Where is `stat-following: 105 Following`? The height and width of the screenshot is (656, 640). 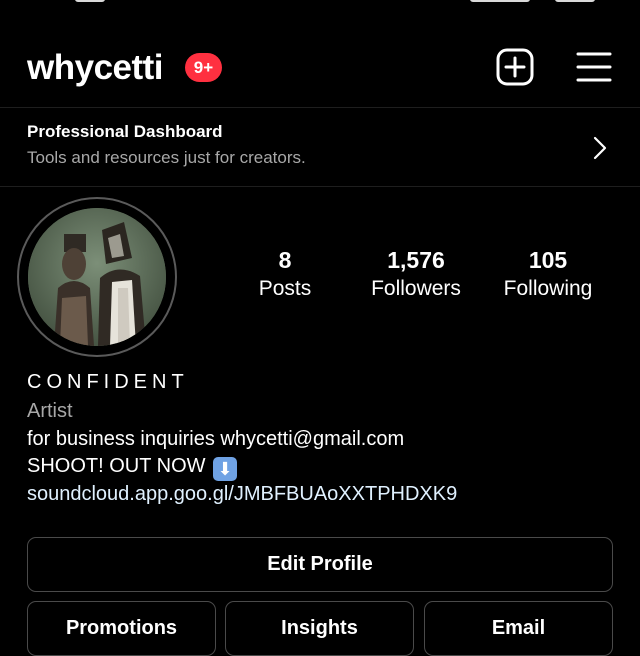 stat-following: 105 Following is located at coordinates (548, 274).